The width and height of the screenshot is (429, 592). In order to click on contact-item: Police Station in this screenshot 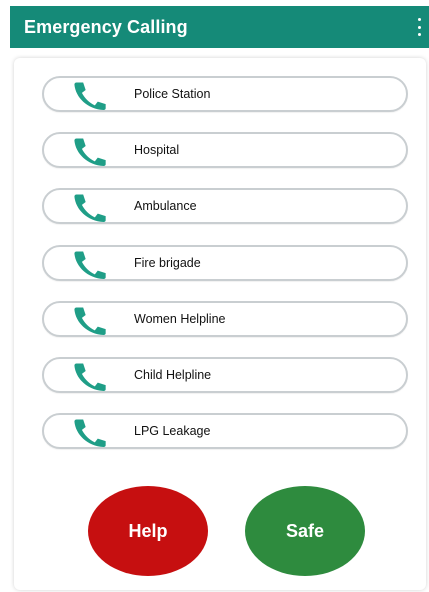, I will do `click(225, 94)`.